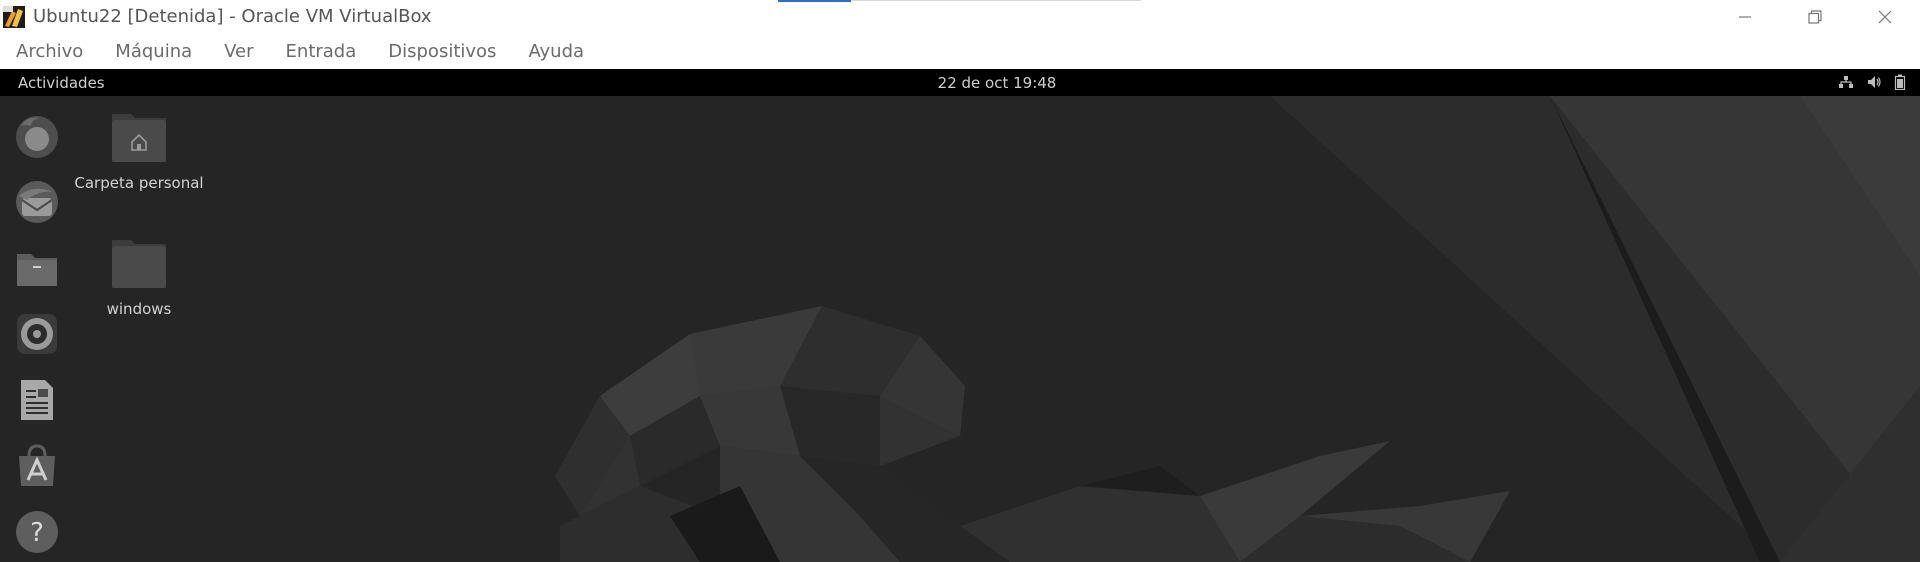  Describe the element at coordinates (139, 264) in the screenshot. I see `folder-icon` at that location.